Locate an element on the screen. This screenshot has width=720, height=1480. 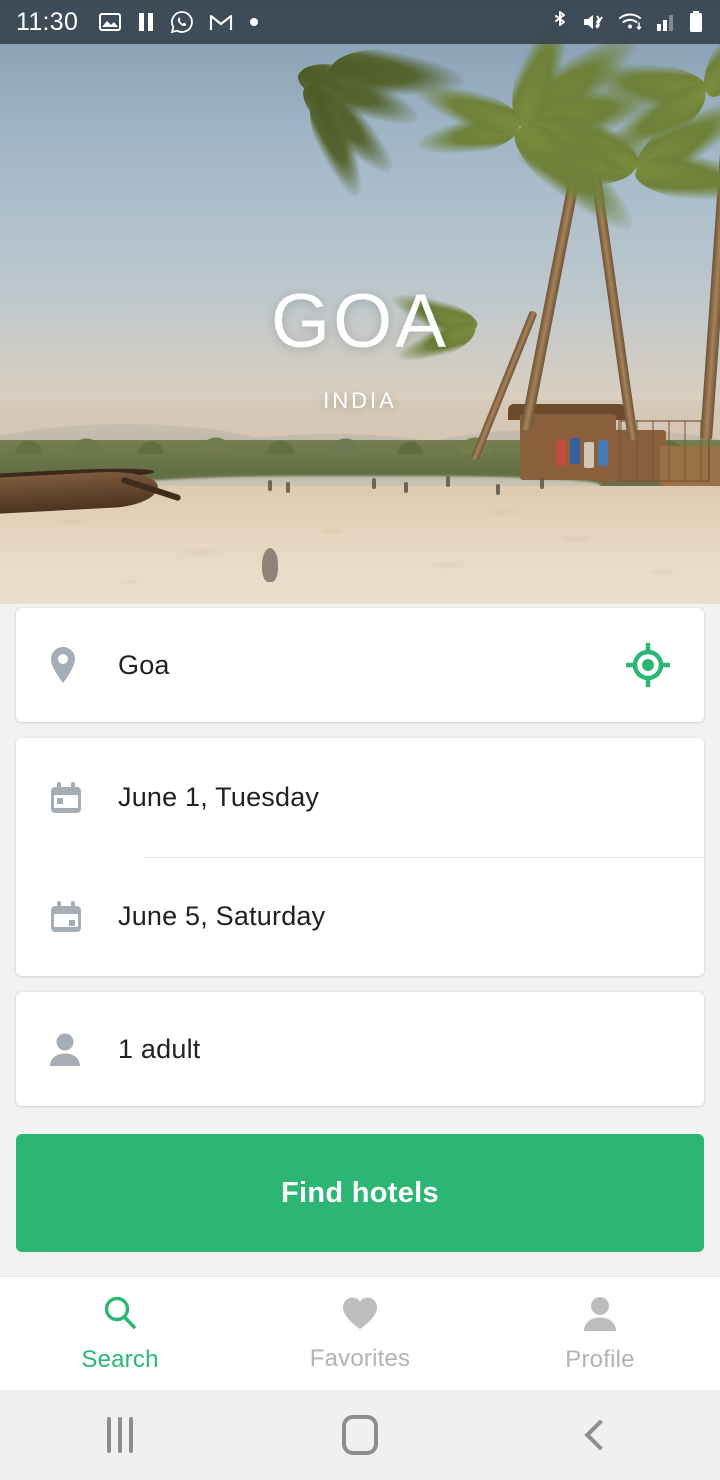
check-out-row: June 5, Saturday is located at coordinates (360, 916).